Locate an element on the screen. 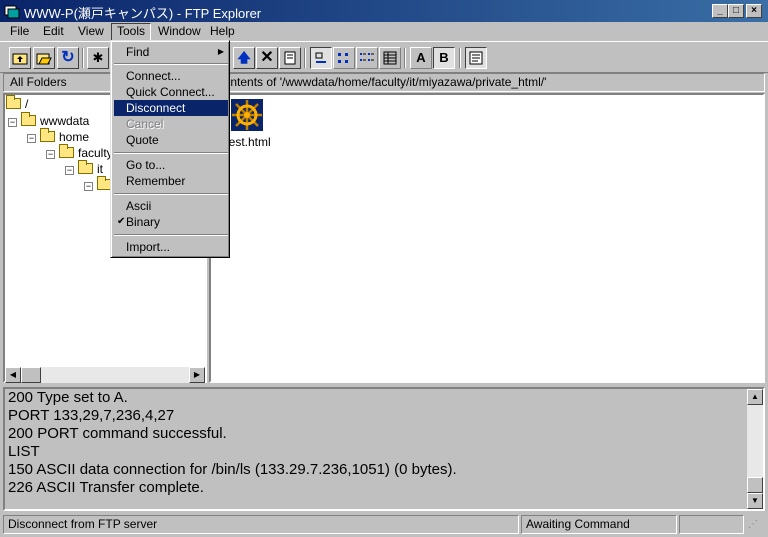 Image resolution: width=768 pixels, height=537 pixels. tree-node-wwwdata: − wwwdata is located at coordinates (49, 120).